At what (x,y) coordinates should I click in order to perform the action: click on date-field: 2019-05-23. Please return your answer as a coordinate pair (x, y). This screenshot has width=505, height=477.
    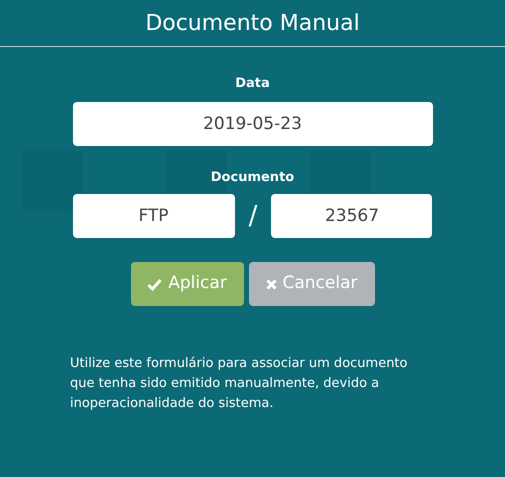
    Looking at the image, I should click on (252, 124).